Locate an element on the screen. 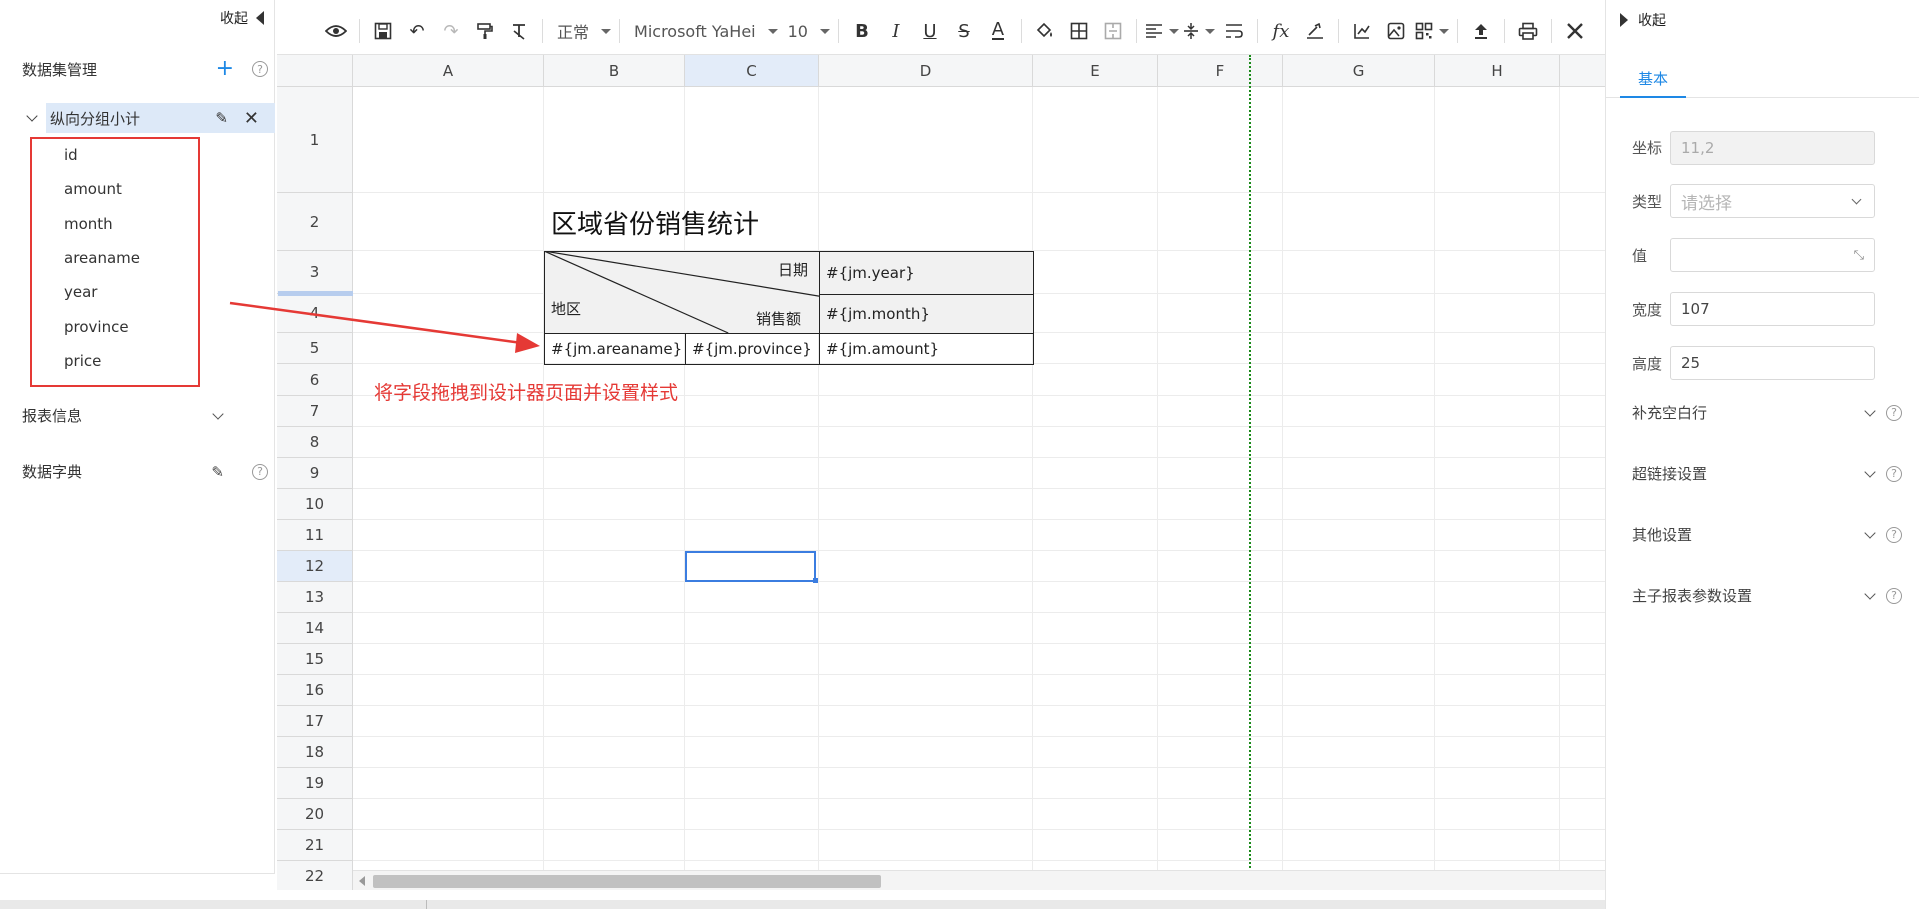 The width and height of the screenshot is (1919, 909). row-header-21: 21 is located at coordinates (315, 845).